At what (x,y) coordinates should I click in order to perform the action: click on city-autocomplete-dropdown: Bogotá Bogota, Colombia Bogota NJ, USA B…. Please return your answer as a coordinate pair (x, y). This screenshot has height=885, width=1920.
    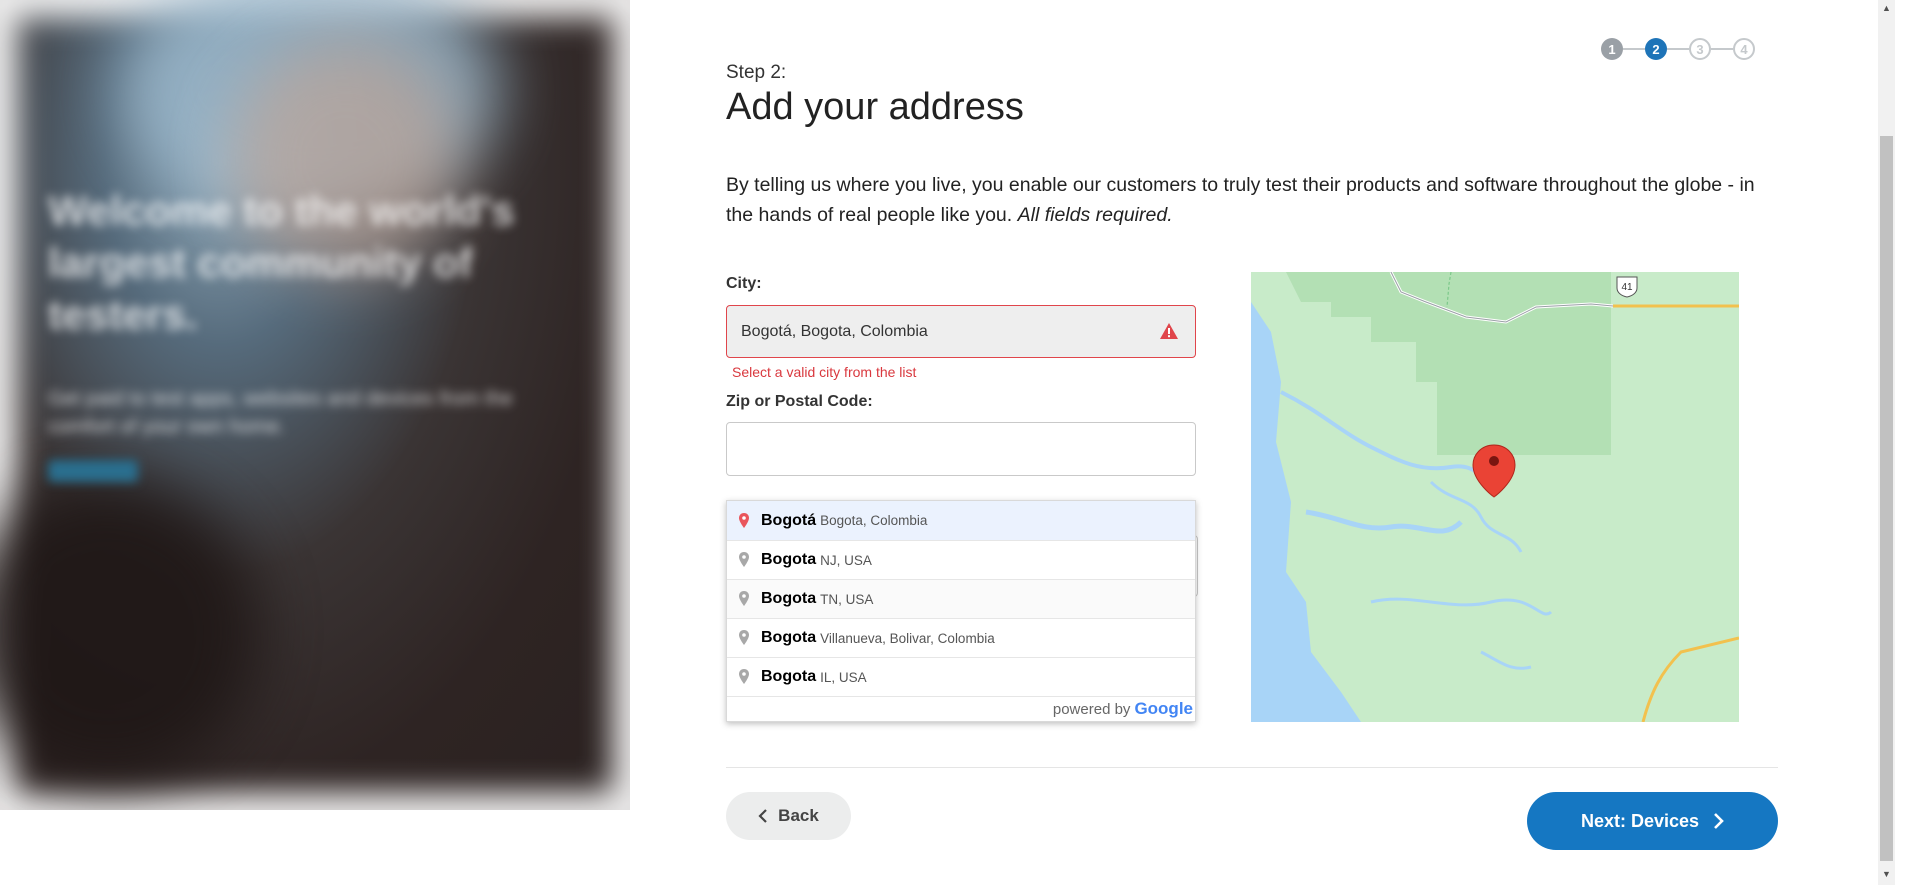
    Looking at the image, I should click on (961, 611).